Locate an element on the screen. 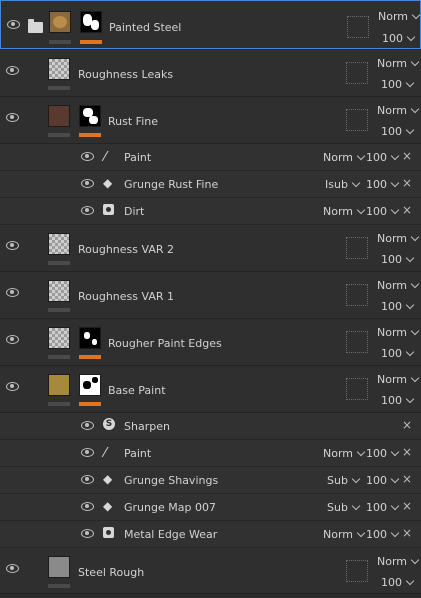  effect-name: Metal Edge Wear is located at coordinates (170, 534).